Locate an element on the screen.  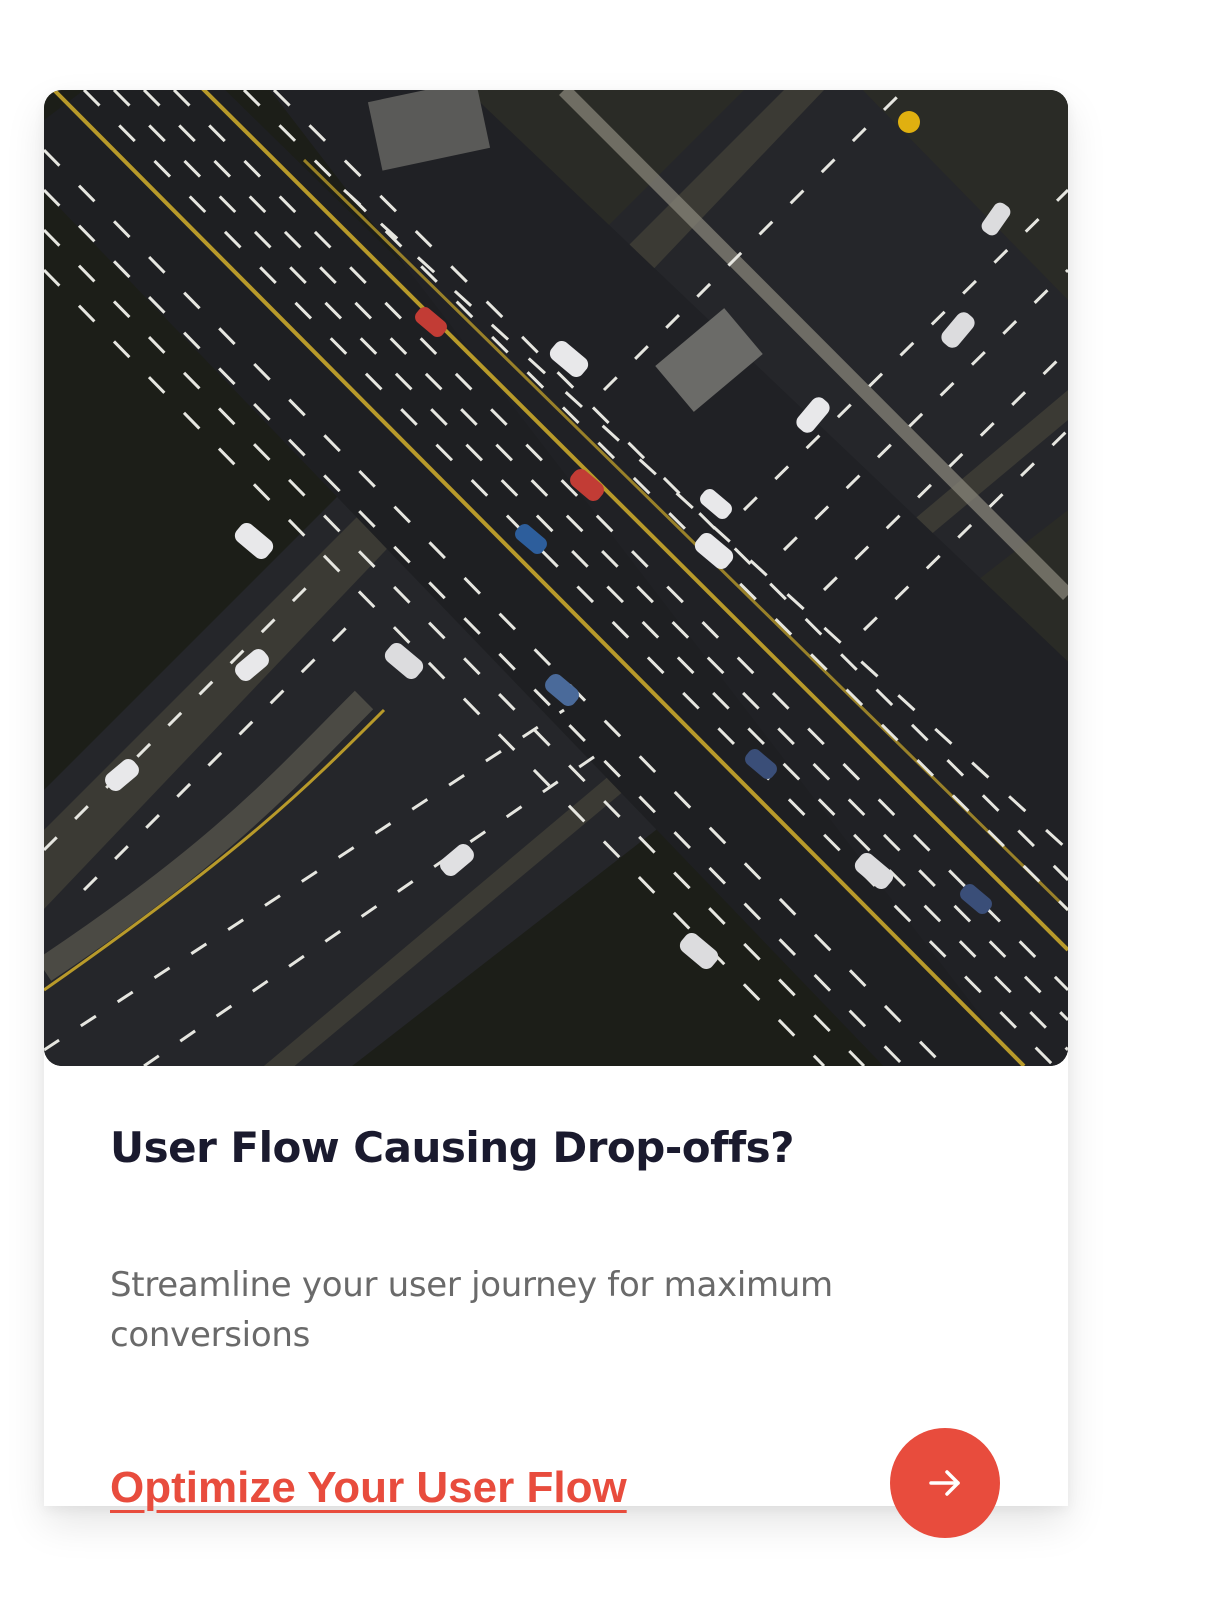
arrow-right-icon is located at coordinates (944, 1483).